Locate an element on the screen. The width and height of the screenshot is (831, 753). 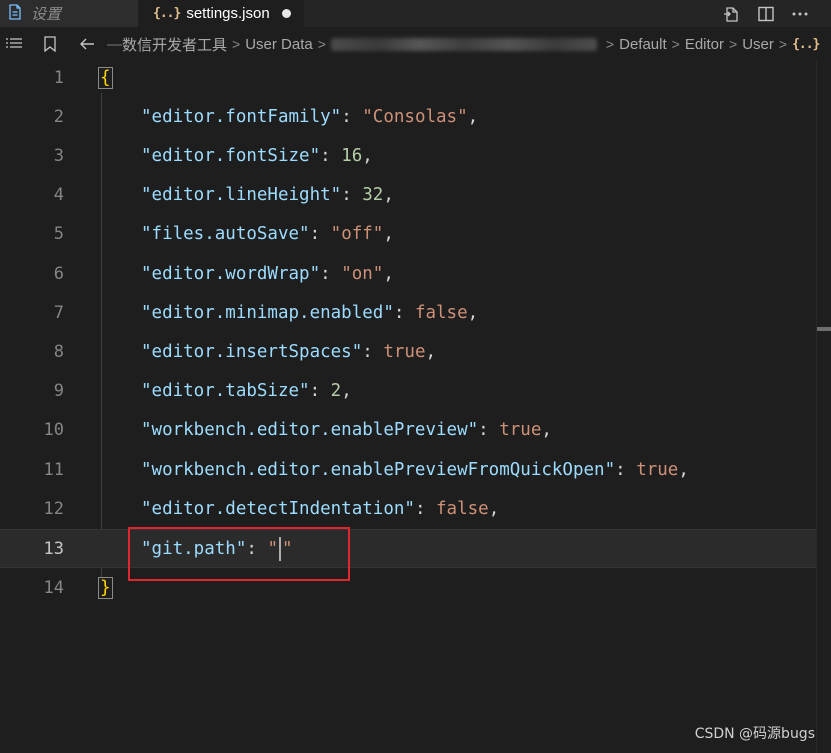
breadcrumb-item: 数信开发者工具 is located at coordinates (174, 44).